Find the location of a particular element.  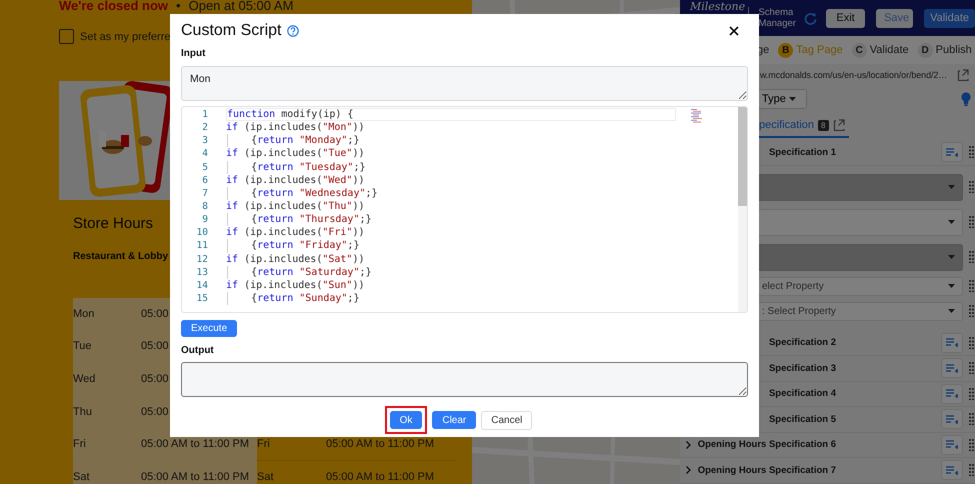

step-tab: C Validate is located at coordinates (880, 50).